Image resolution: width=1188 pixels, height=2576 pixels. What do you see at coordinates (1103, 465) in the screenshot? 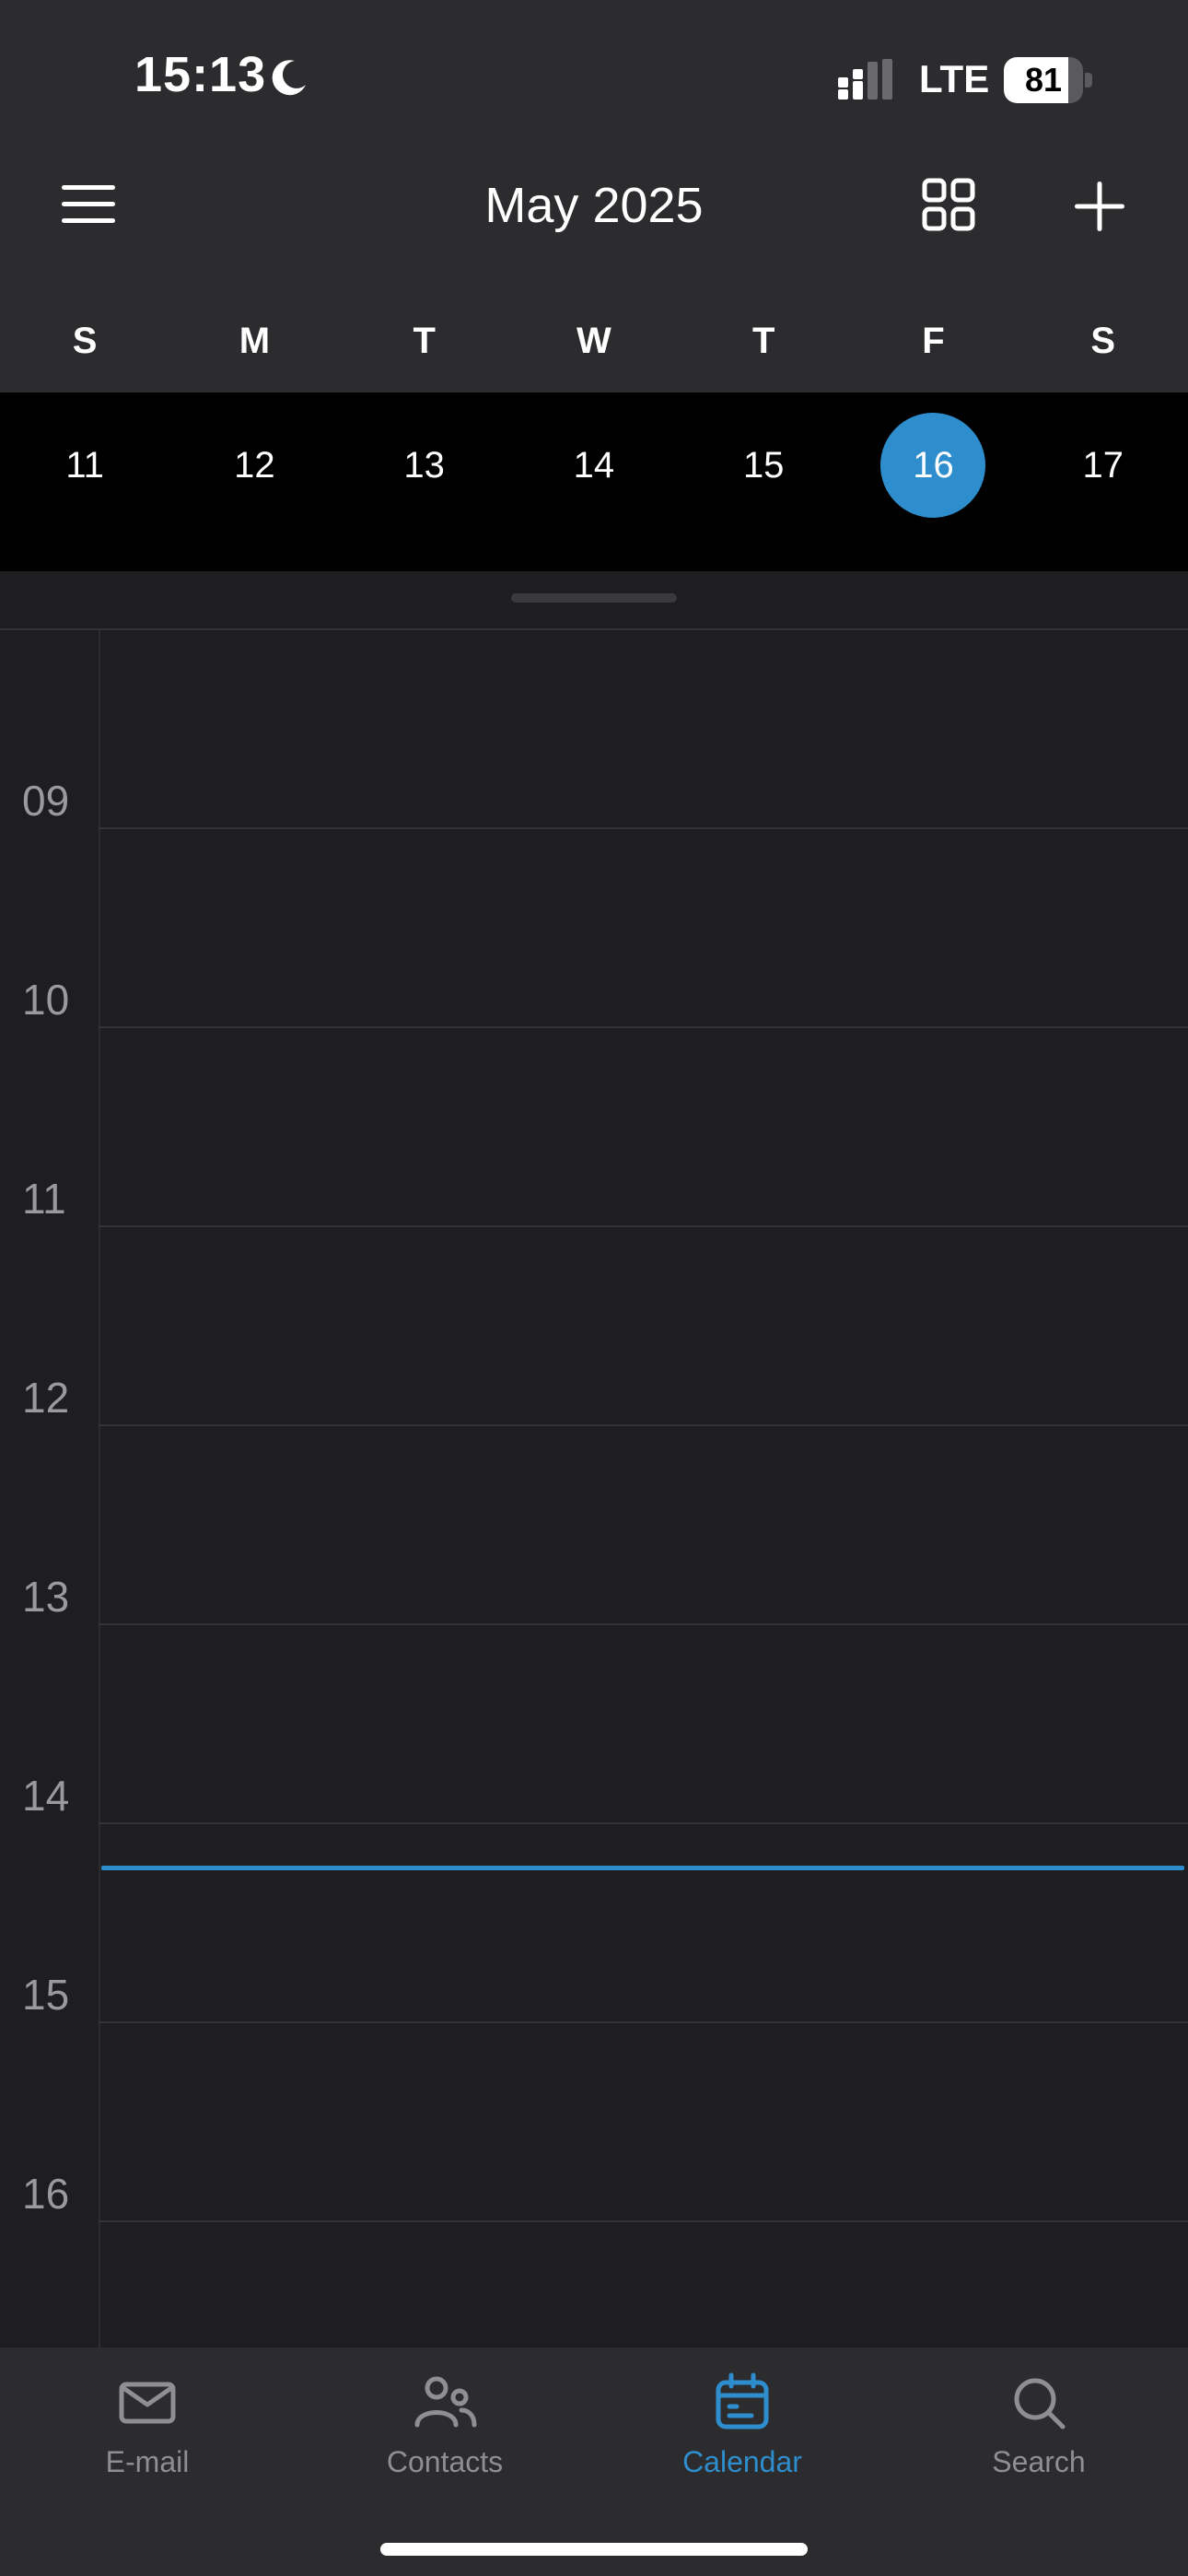
I see `date-number: 17` at bounding box center [1103, 465].